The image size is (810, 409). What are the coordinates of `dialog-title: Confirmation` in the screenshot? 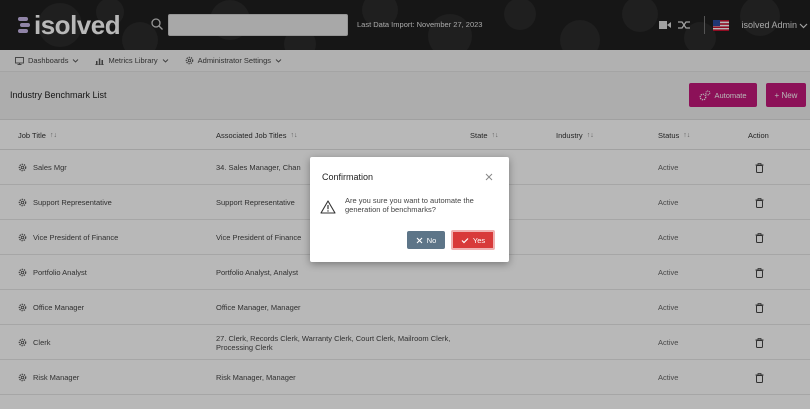 It's located at (348, 177).